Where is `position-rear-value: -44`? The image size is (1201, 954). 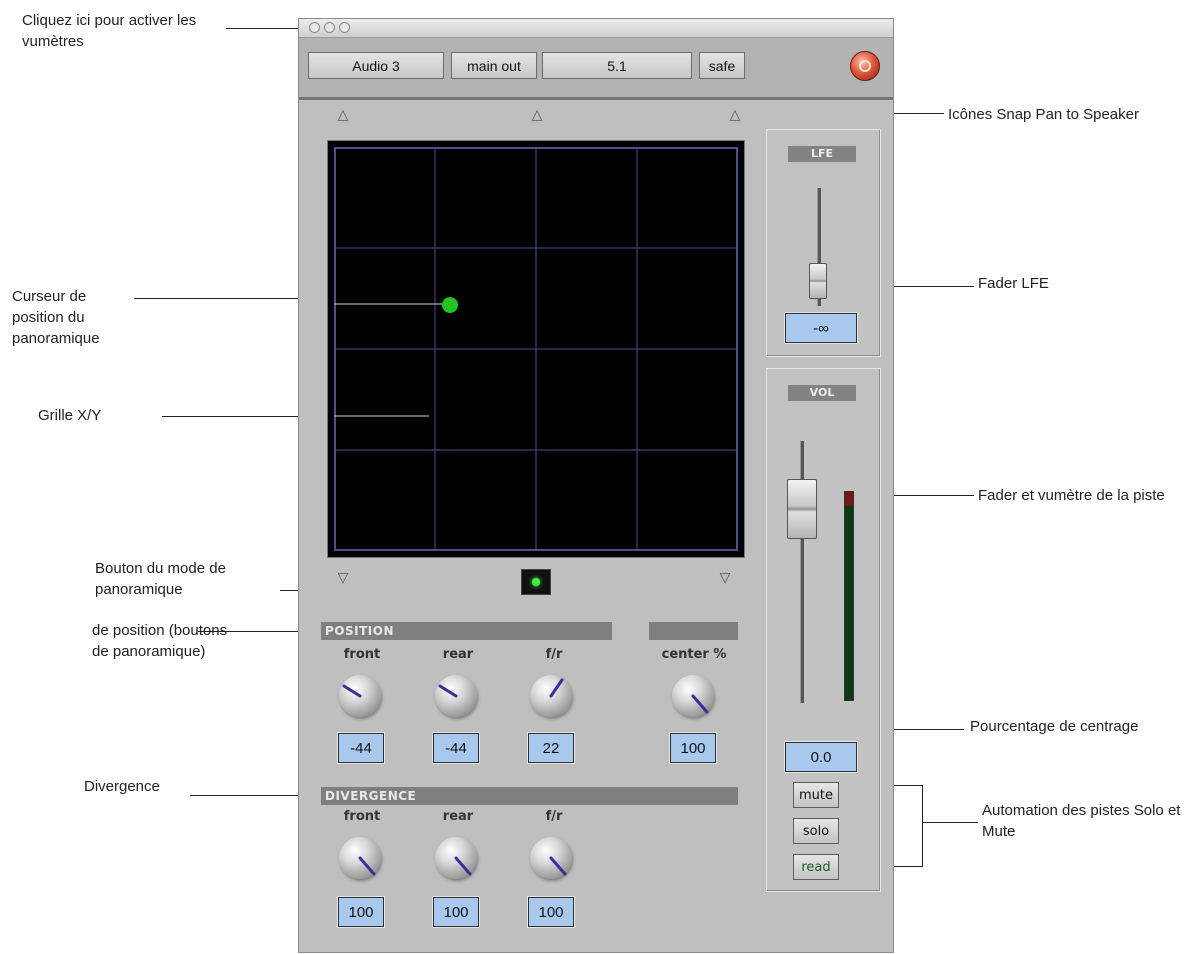
position-rear-value: -44 is located at coordinates (456, 748).